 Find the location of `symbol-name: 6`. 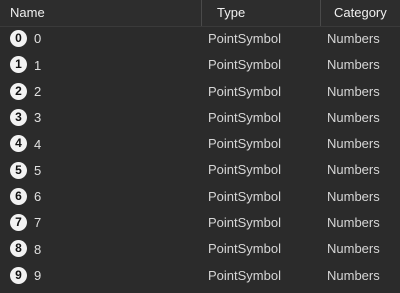

symbol-name: 6 is located at coordinates (38, 197).